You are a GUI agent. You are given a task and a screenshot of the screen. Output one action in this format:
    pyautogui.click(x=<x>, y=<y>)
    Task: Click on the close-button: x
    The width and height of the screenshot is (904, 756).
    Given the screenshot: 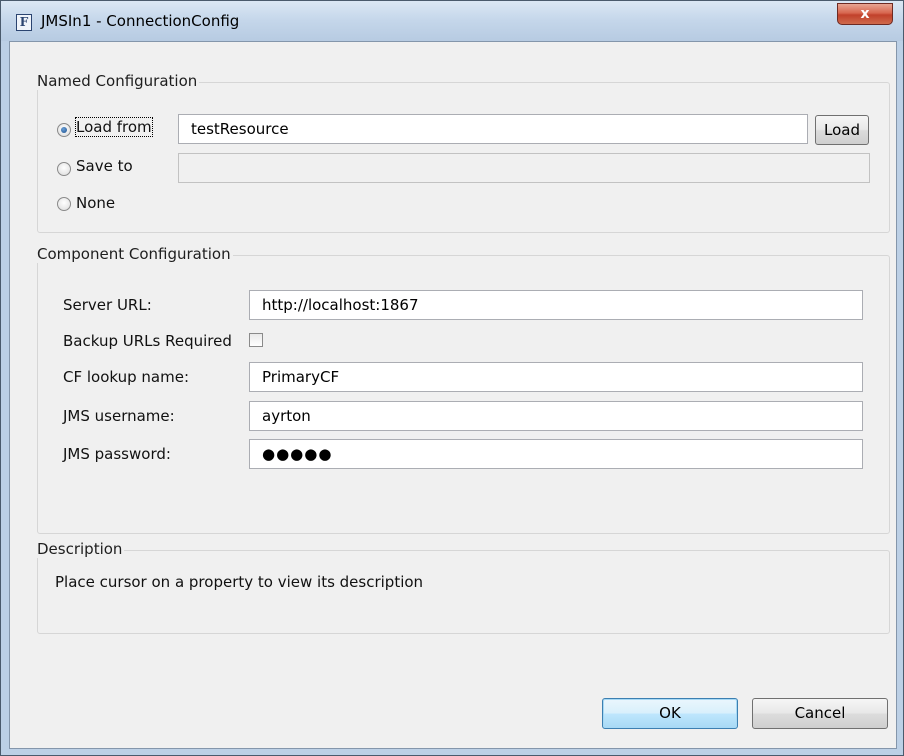 What is the action you would take?
    pyautogui.click(x=865, y=14)
    